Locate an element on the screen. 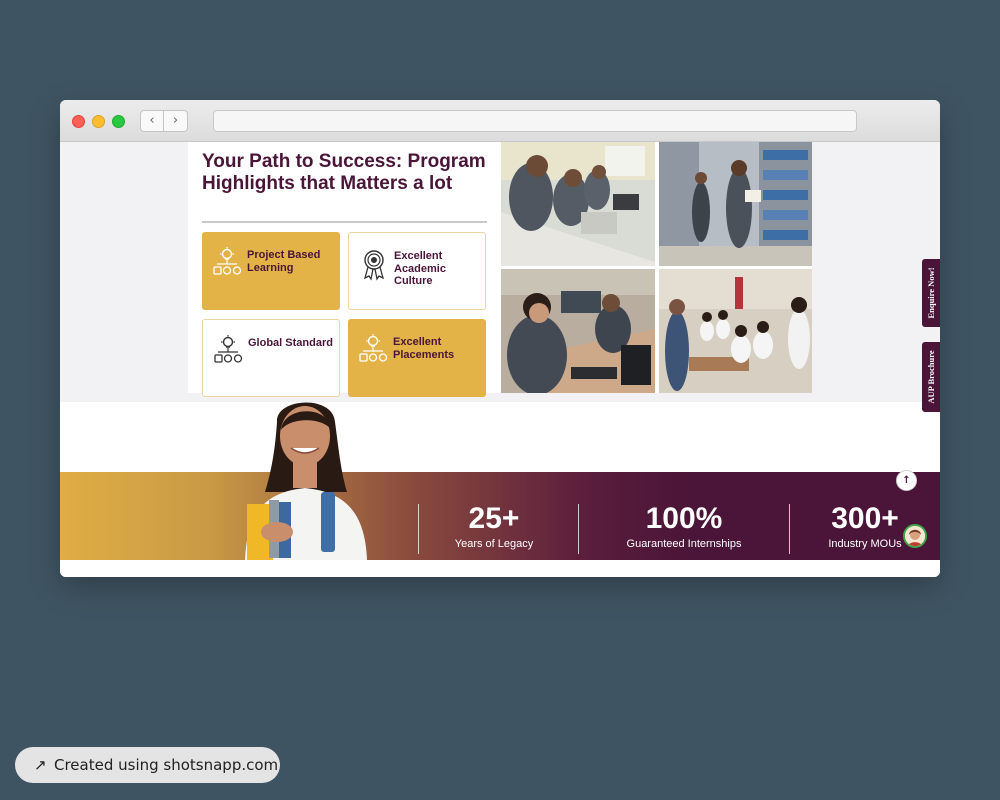 This screenshot has height=800, width=1000. highlight-card-project-based-learning: Project Based Learning is located at coordinates (271, 271).